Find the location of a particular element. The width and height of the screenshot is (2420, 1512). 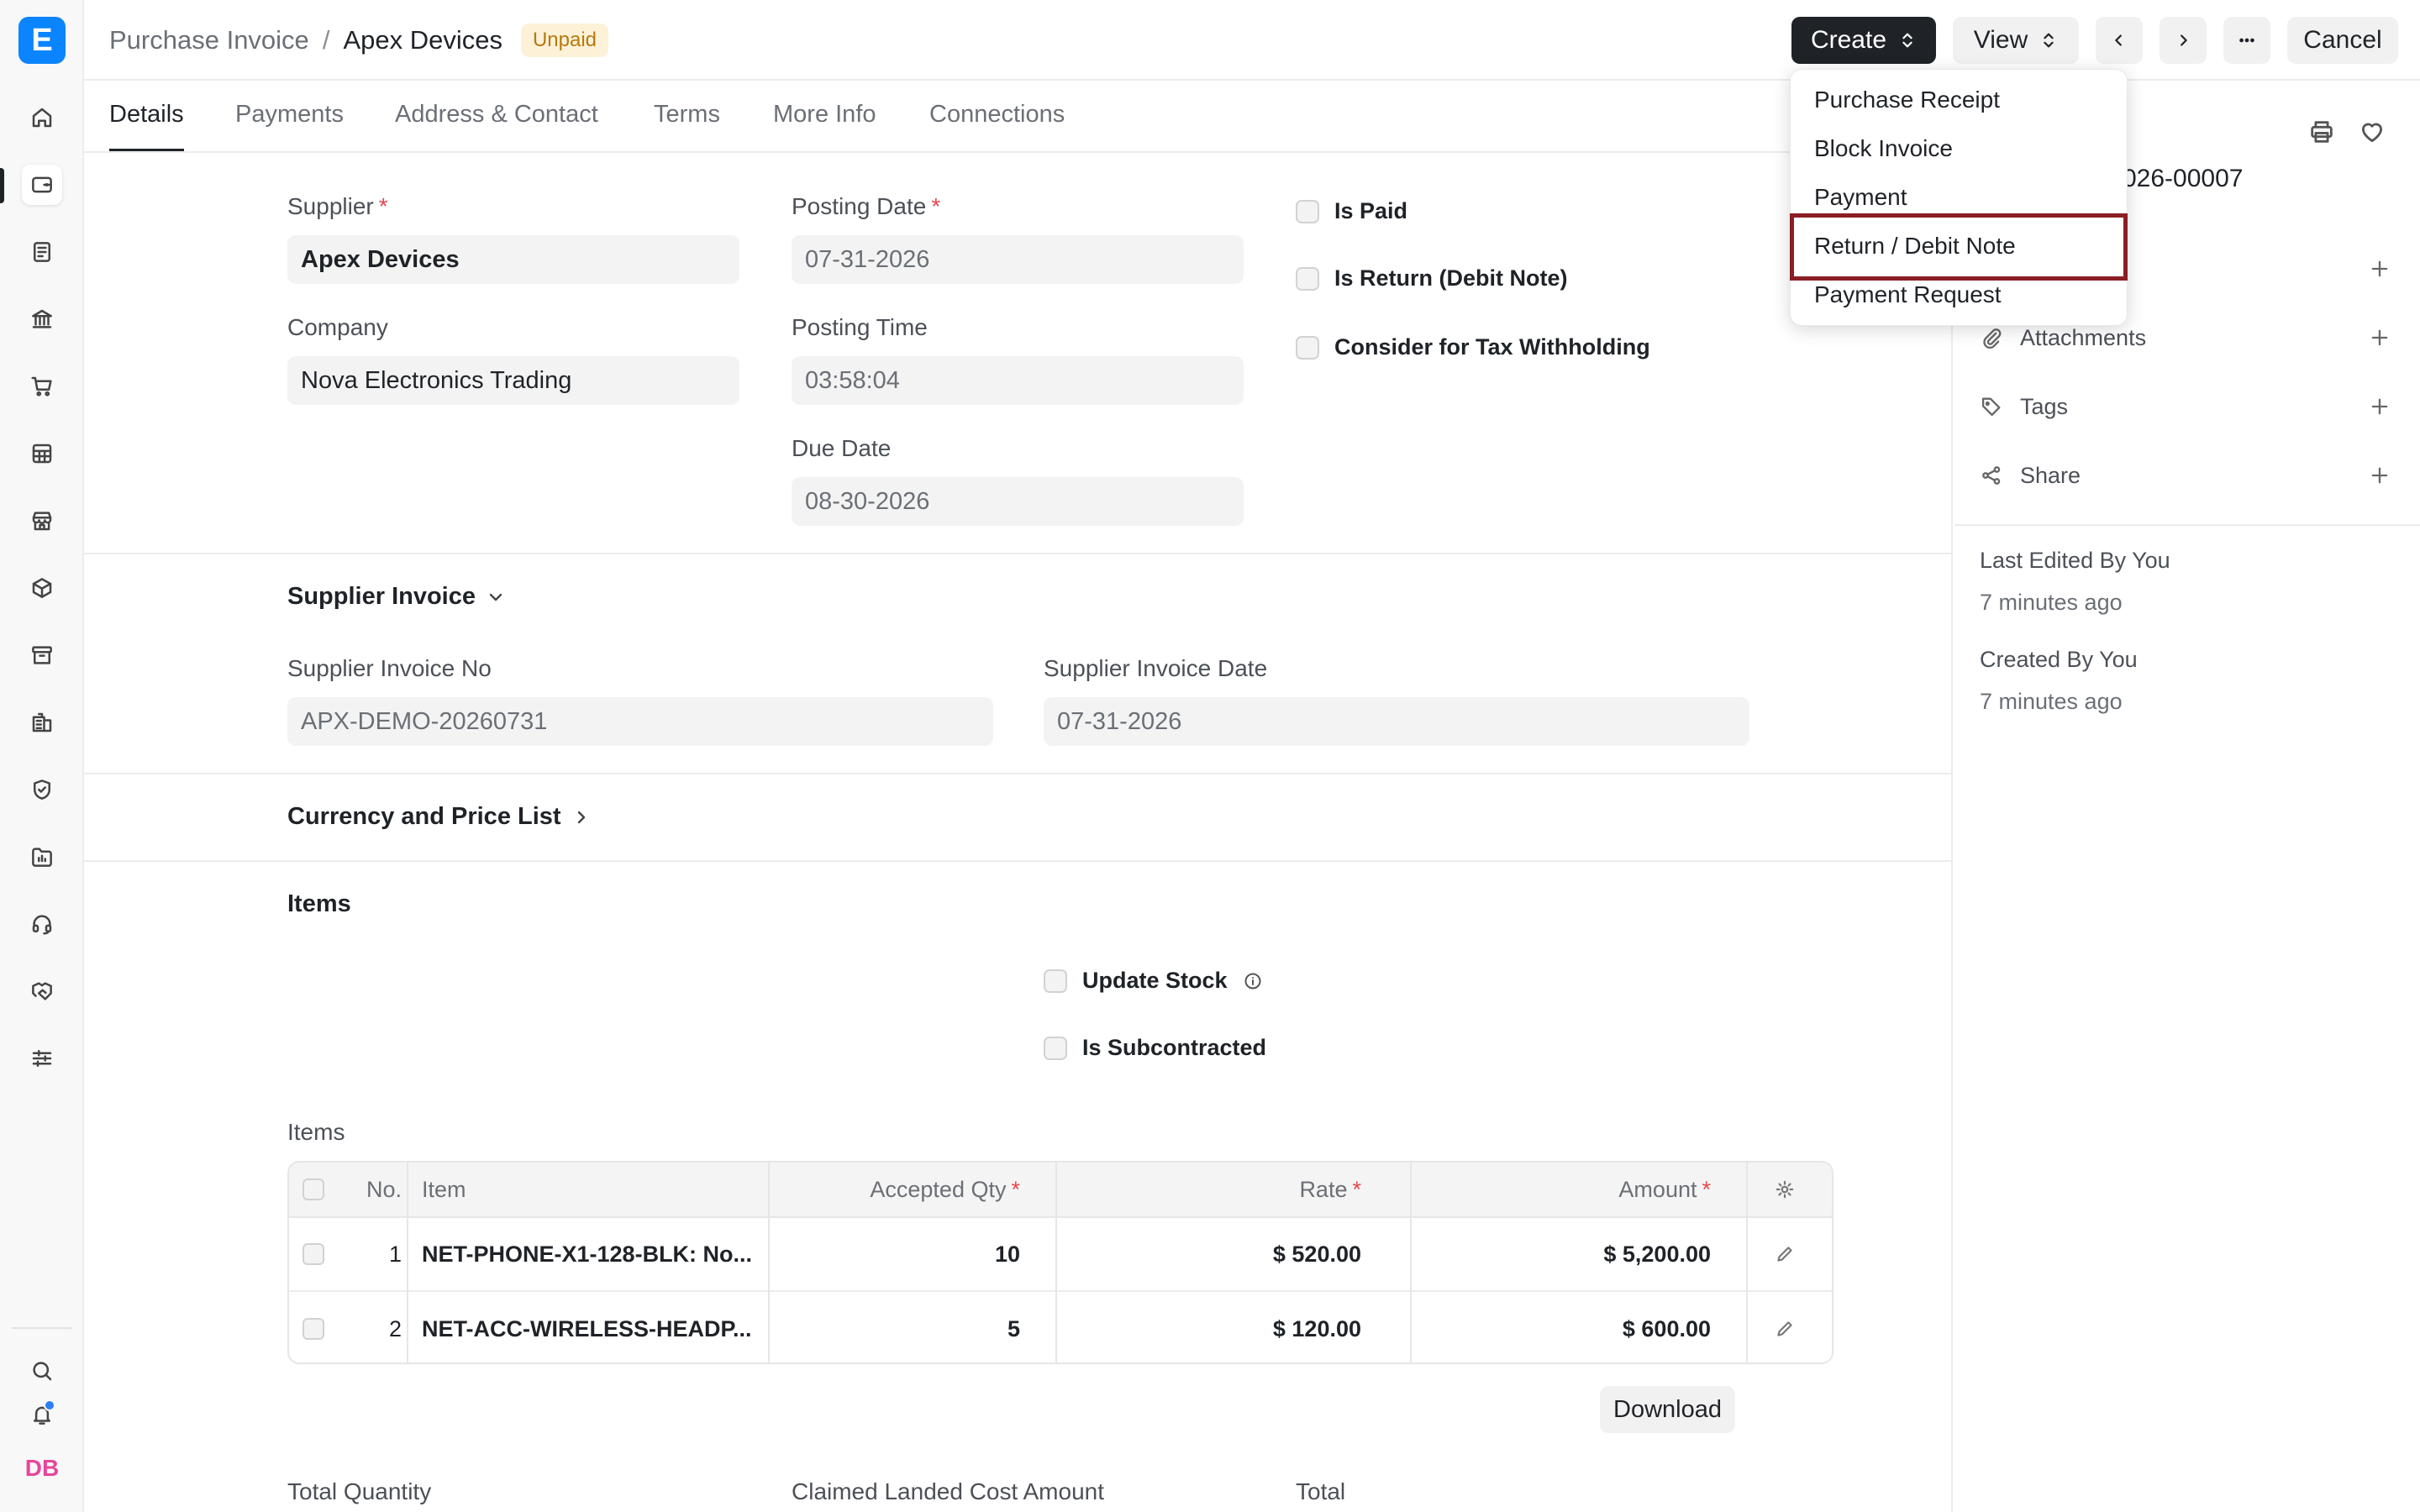

tab-address-contact: Address & Contact is located at coordinates (496, 125).